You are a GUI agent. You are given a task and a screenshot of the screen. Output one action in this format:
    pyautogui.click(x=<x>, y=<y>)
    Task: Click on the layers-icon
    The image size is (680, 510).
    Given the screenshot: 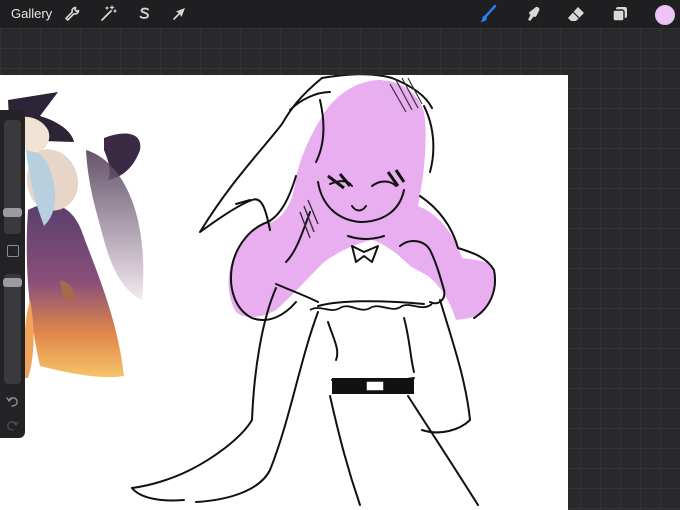 What is the action you would take?
    pyautogui.click(x=620, y=14)
    